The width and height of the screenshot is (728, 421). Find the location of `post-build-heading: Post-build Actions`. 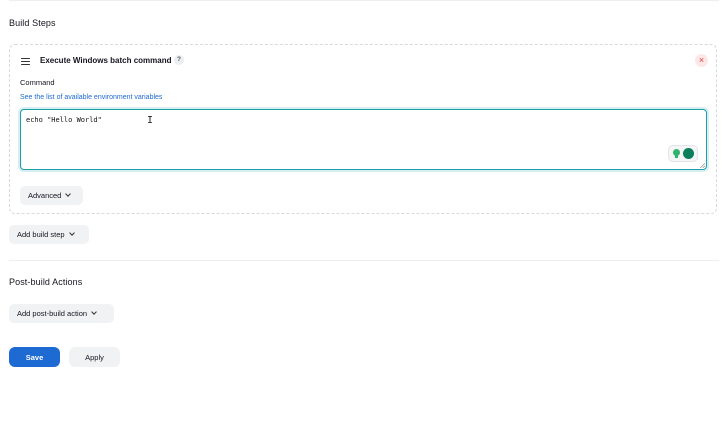

post-build-heading: Post-build Actions is located at coordinates (46, 282).